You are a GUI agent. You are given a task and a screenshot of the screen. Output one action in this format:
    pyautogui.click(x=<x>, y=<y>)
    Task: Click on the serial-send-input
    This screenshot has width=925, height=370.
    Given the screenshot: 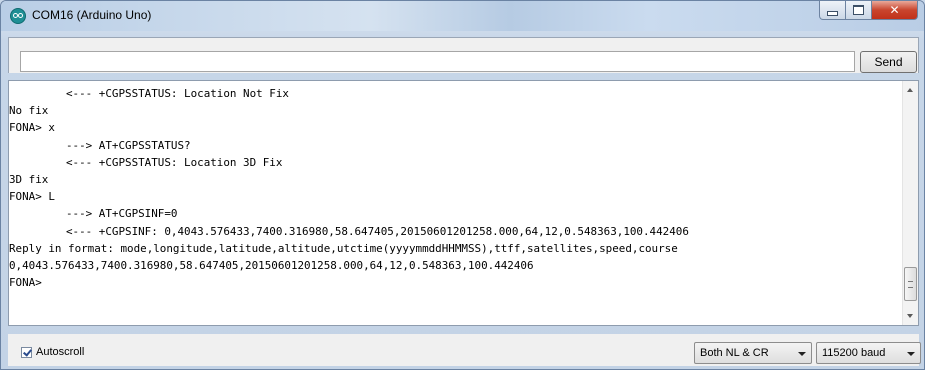 What is the action you would take?
    pyautogui.click(x=437, y=61)
    